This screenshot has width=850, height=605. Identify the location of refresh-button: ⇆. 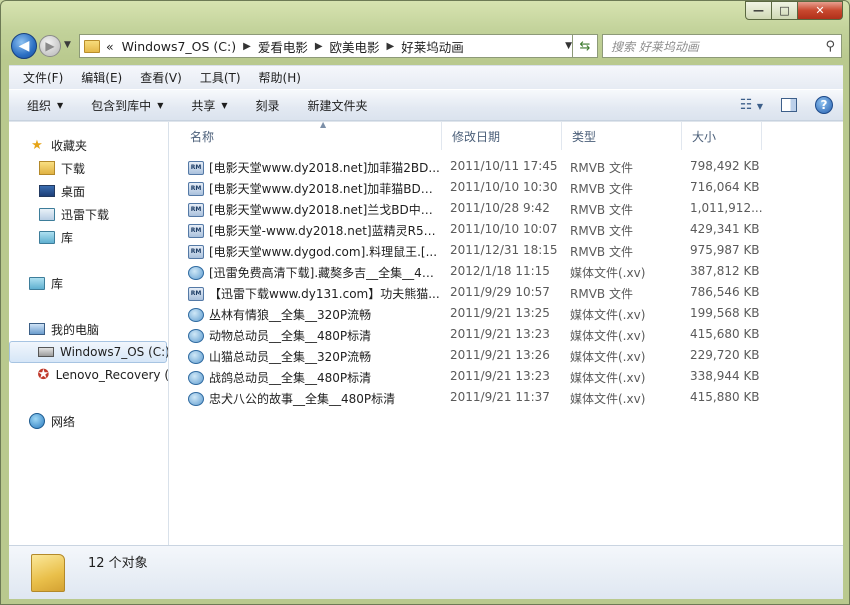
(585, 46).